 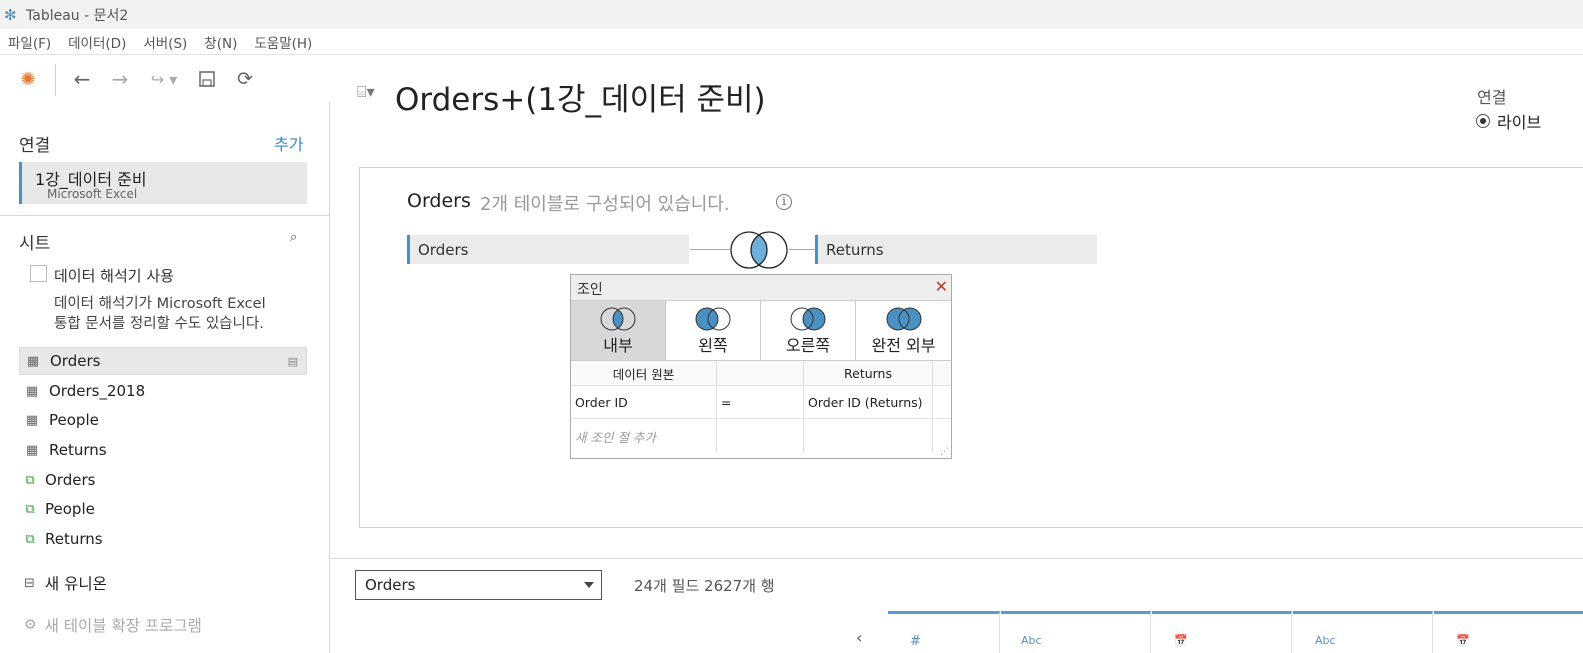 What do you see at coordinates (293, 361) in the screenshot?
I see `view-data-icon: ▤` at bounding box center [293, 361].